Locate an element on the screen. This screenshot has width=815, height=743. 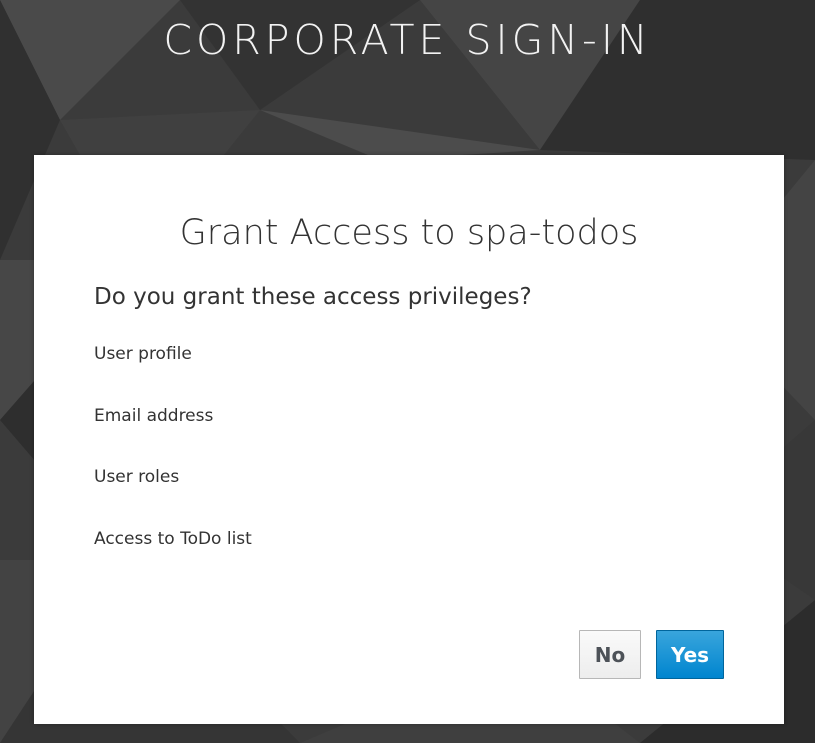
access-question: Do you grant these access privileges? is located at coordinates (313, 297).